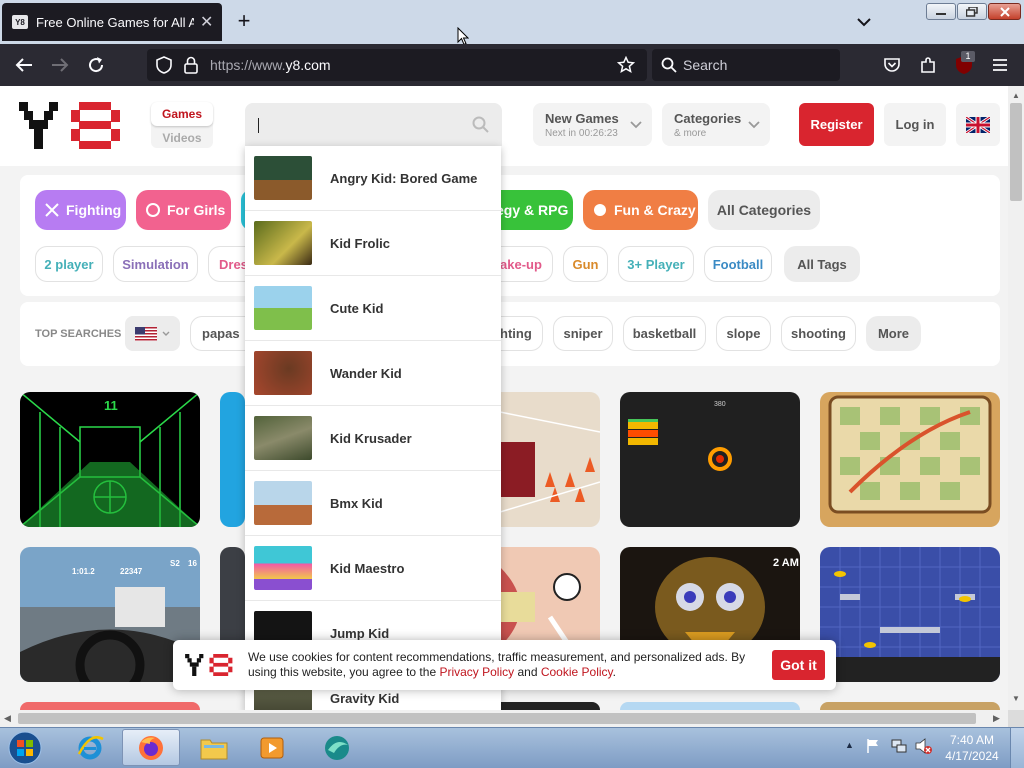 The image size is (1024, 768). I want to click on restore-window-button, so click(972, 11).